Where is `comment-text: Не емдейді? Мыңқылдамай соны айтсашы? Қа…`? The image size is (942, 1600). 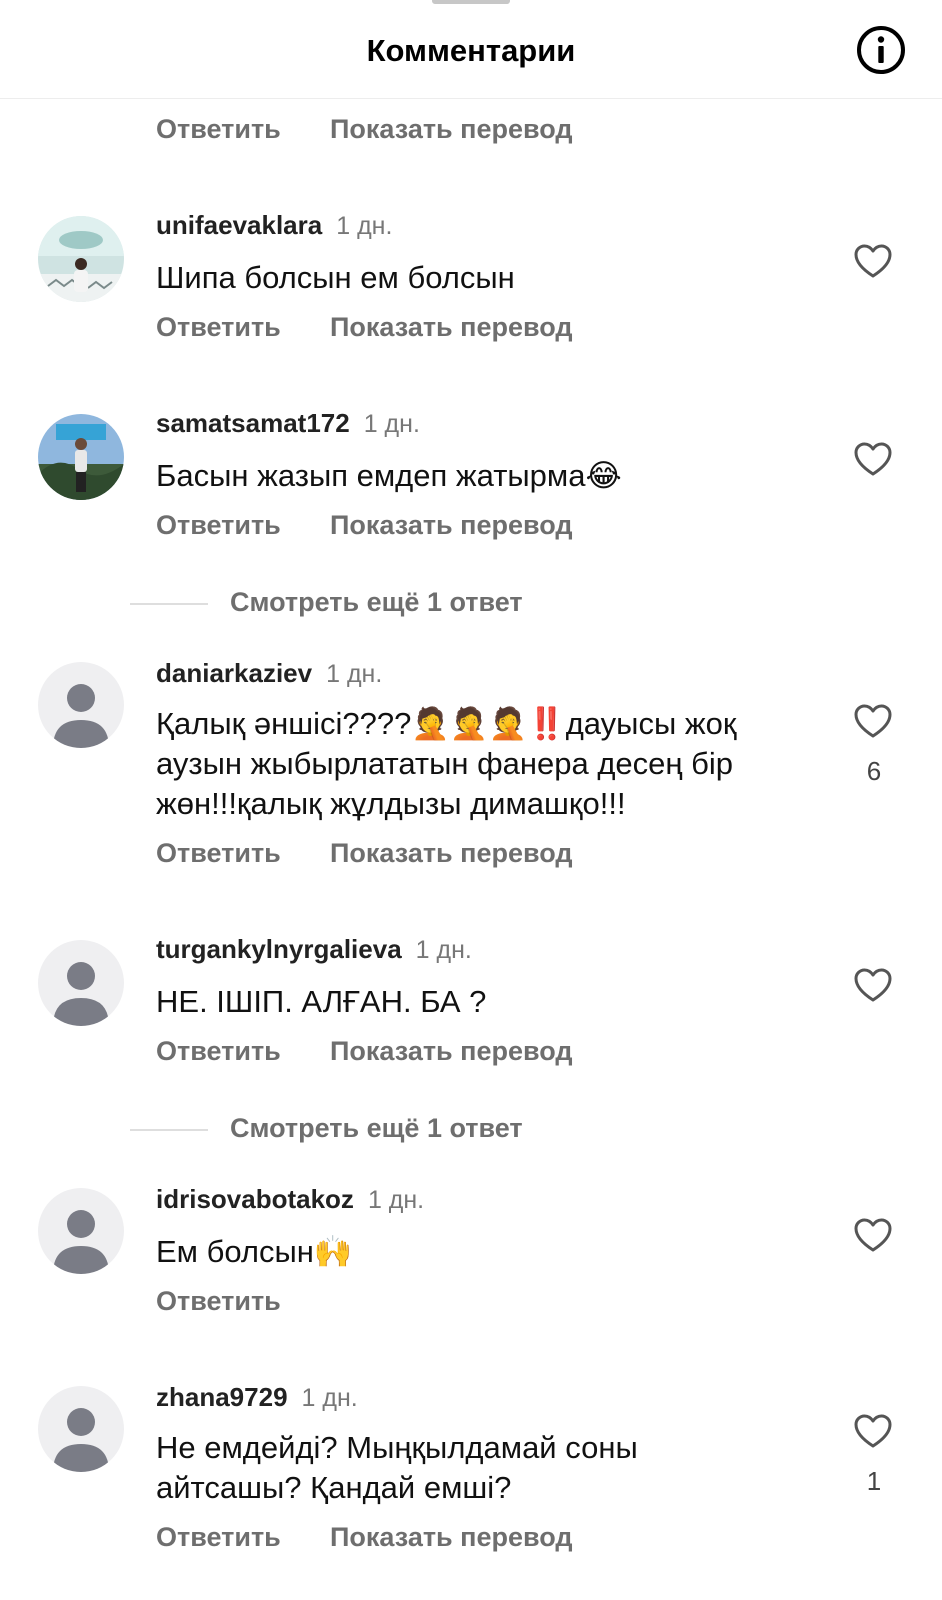
comment-text: Не емдейді? Мыңқылдамай соны айтсашы? Қа… is located at coordinates (397, 1467).